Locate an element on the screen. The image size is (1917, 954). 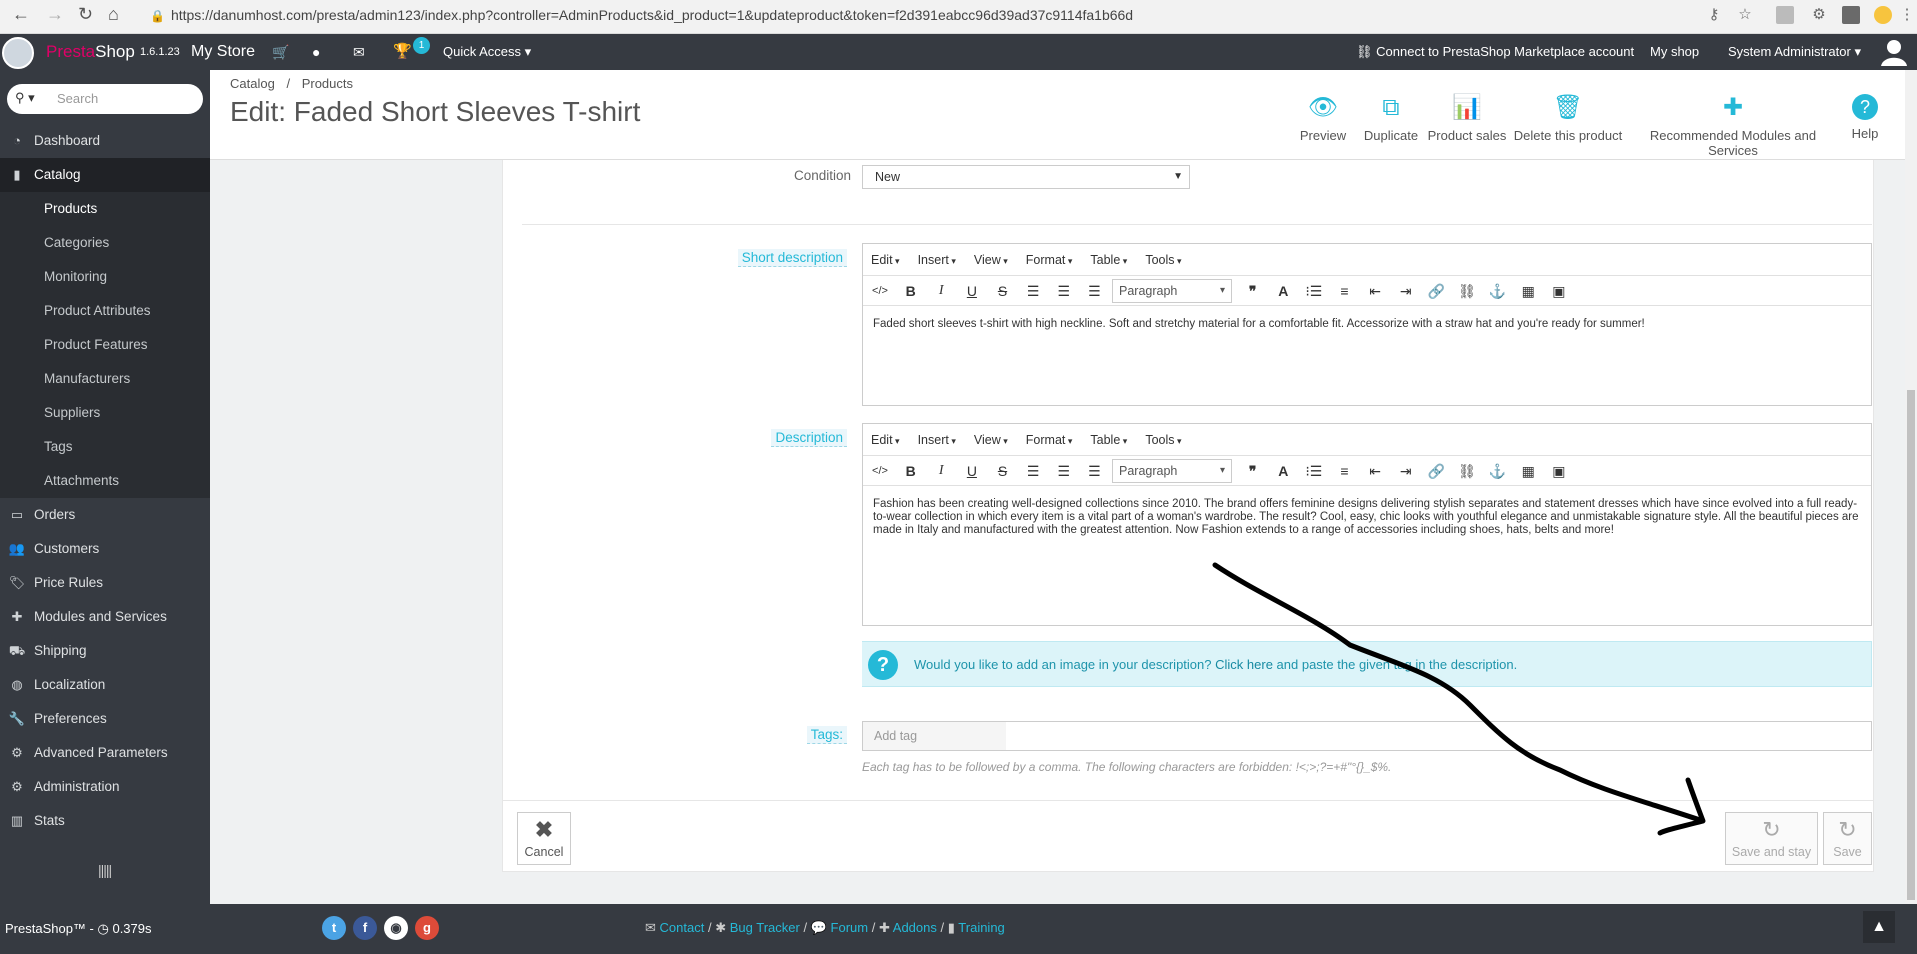
cancel-button: ✖ Cancel is located at coordinates (544, 838).